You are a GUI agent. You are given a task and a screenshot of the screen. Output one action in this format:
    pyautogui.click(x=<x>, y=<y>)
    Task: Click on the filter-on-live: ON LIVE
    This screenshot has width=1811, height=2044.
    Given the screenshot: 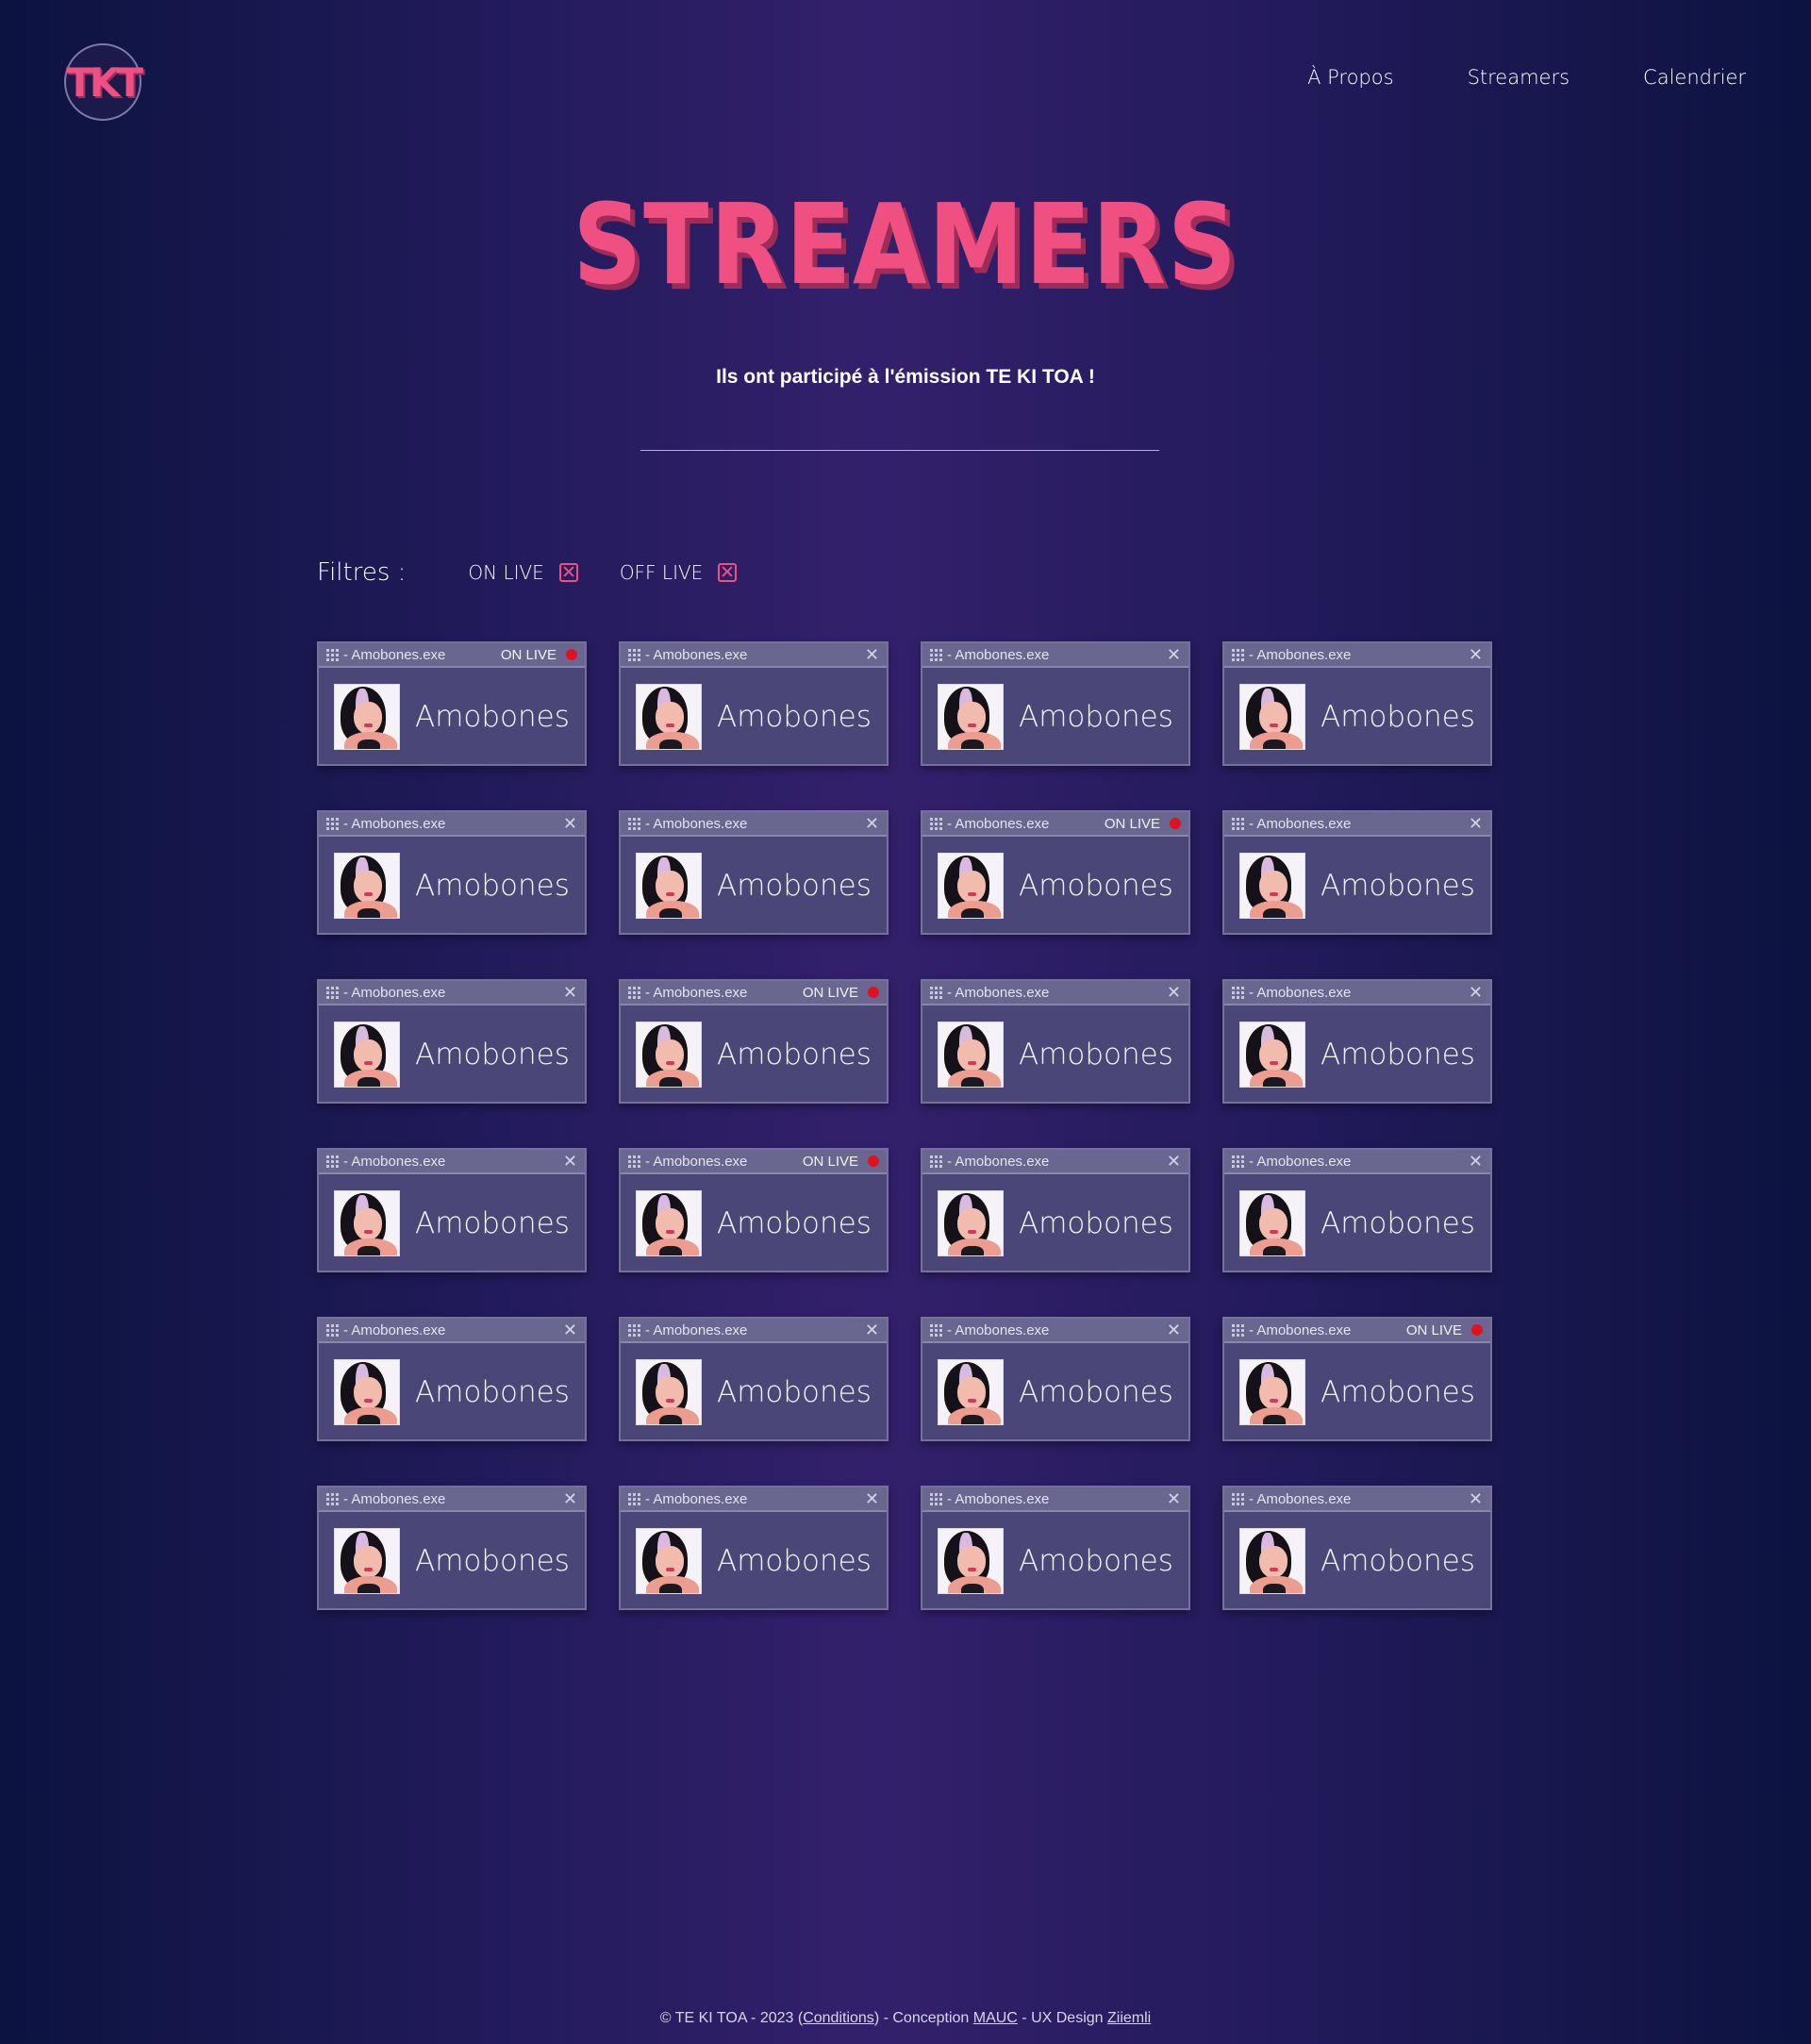 What is the action you would take?
    pyautogui.click(x=523, y=572)
    